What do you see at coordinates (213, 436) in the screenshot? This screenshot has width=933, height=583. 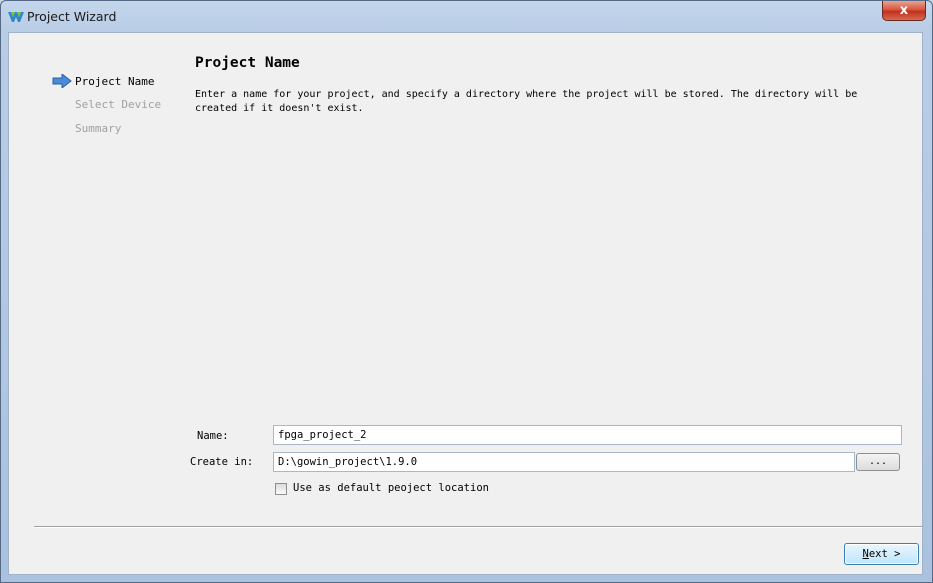 I see `name-label: Name:` at bounding box center [213, 436].